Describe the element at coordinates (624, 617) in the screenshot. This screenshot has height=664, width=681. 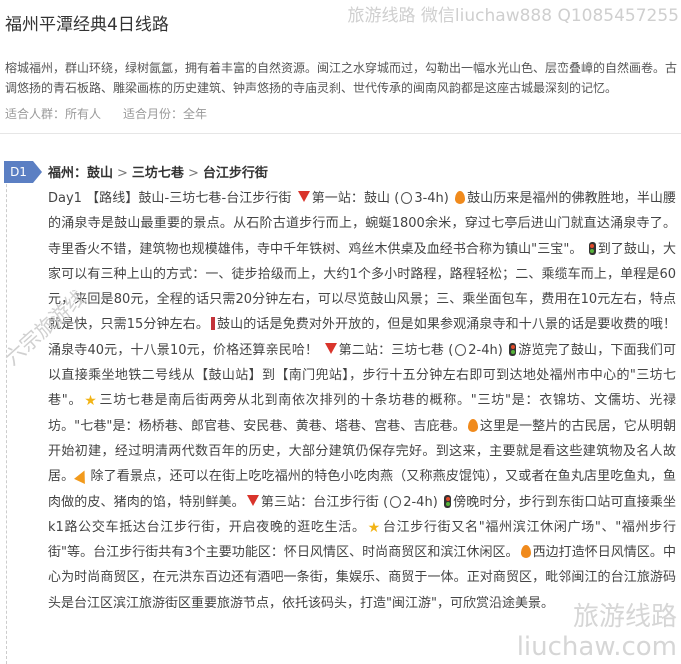
I see `watermark-bottom-line-1: 旅游线路` at that location.